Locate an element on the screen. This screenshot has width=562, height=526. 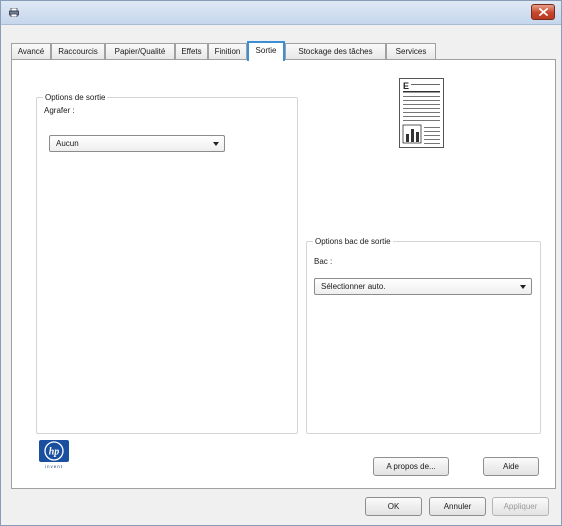
staple-select: Aucun is located at coordinates (137, 143).